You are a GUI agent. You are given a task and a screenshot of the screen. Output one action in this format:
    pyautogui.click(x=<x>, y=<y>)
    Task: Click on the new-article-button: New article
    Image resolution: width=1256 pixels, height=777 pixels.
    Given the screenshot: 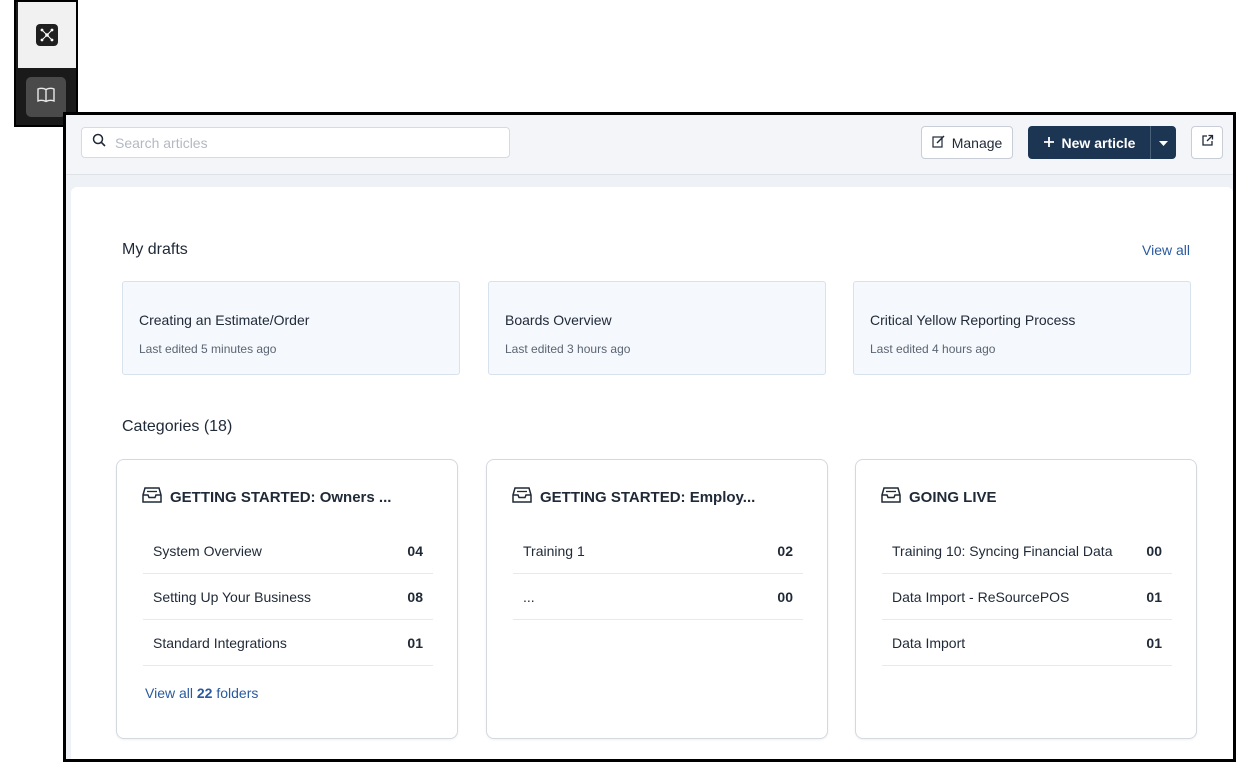 What is the action you would take?
    pyautogui.click(x=1089, y=142)
    